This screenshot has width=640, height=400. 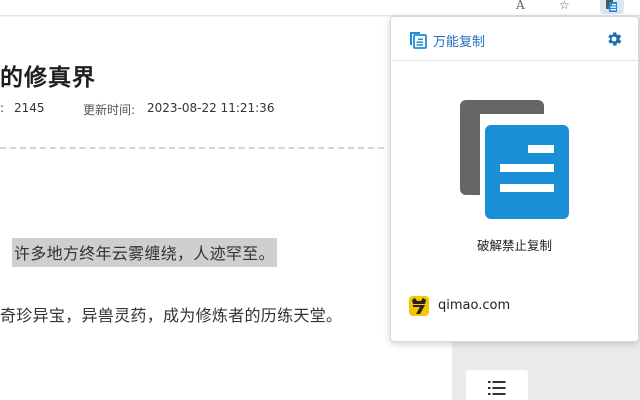 I want to click on app-logo-icon, so click(x=418, y=40).